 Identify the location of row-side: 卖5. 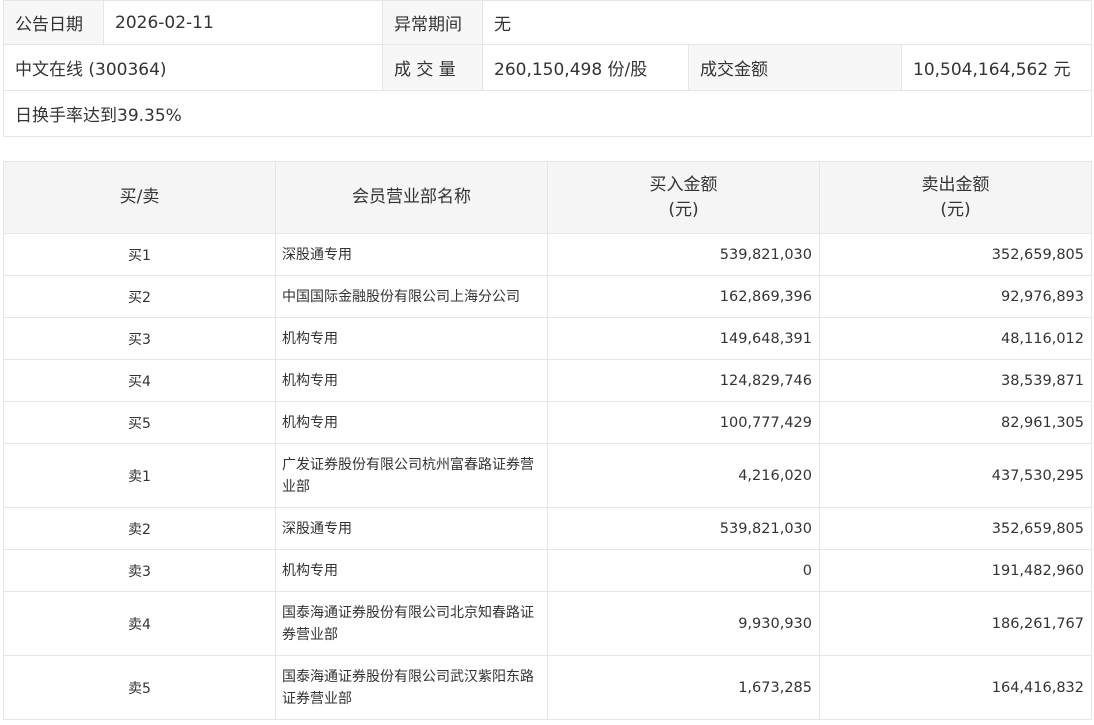
(139, 687).